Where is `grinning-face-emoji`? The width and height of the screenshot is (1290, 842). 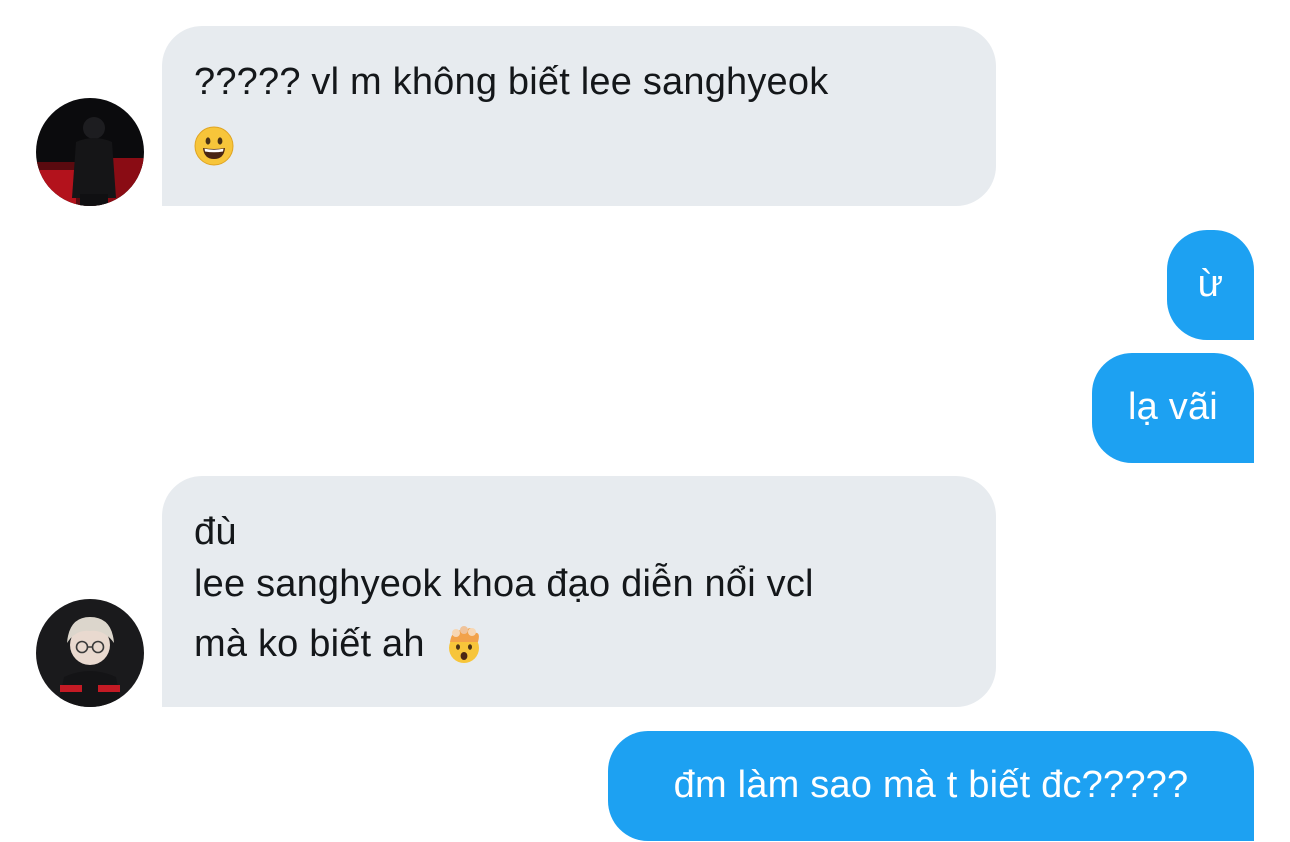 grinning-face-emoji is located at coordinates (214, 146).